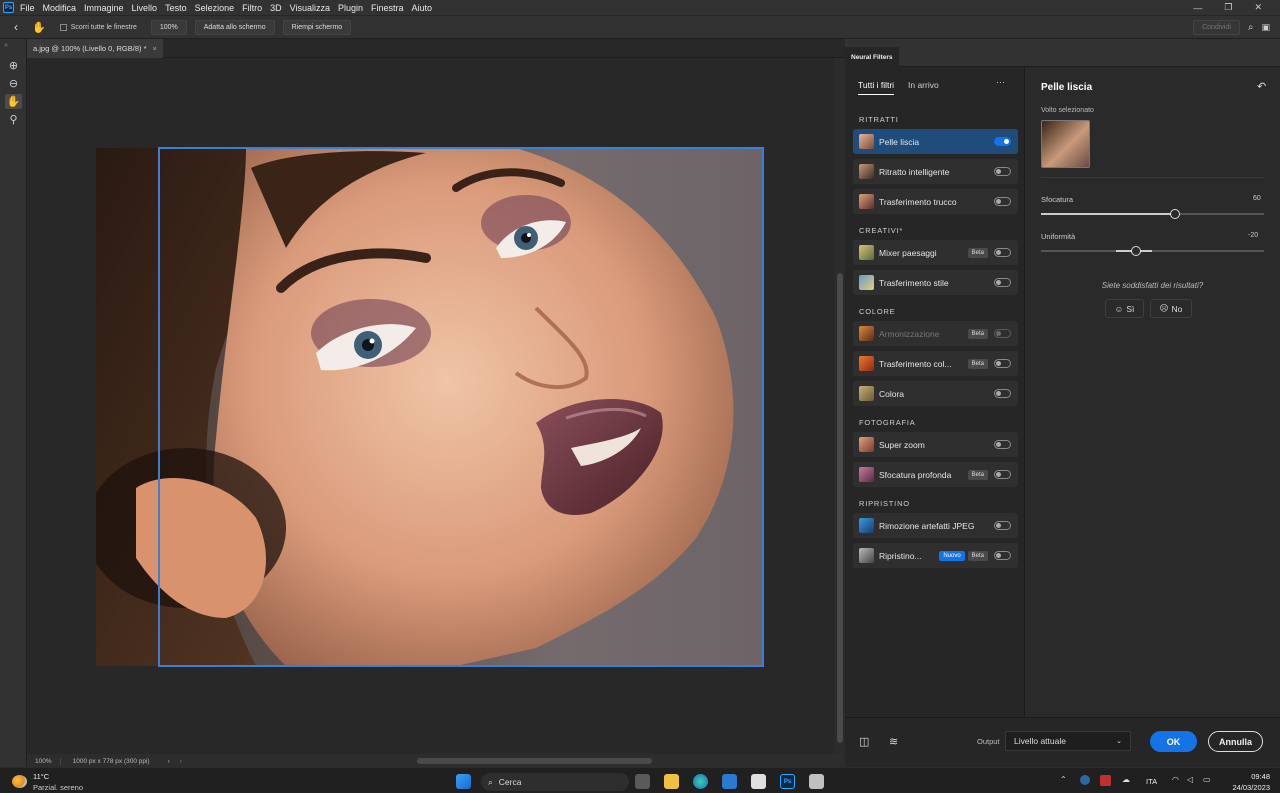 The width and height of the screenshot is (1280, 793). What do you see at coordinates (923, 85) in the screenshot?
I see `tab-in-arrivo: In arrivo` at bounding box center [923, 85].